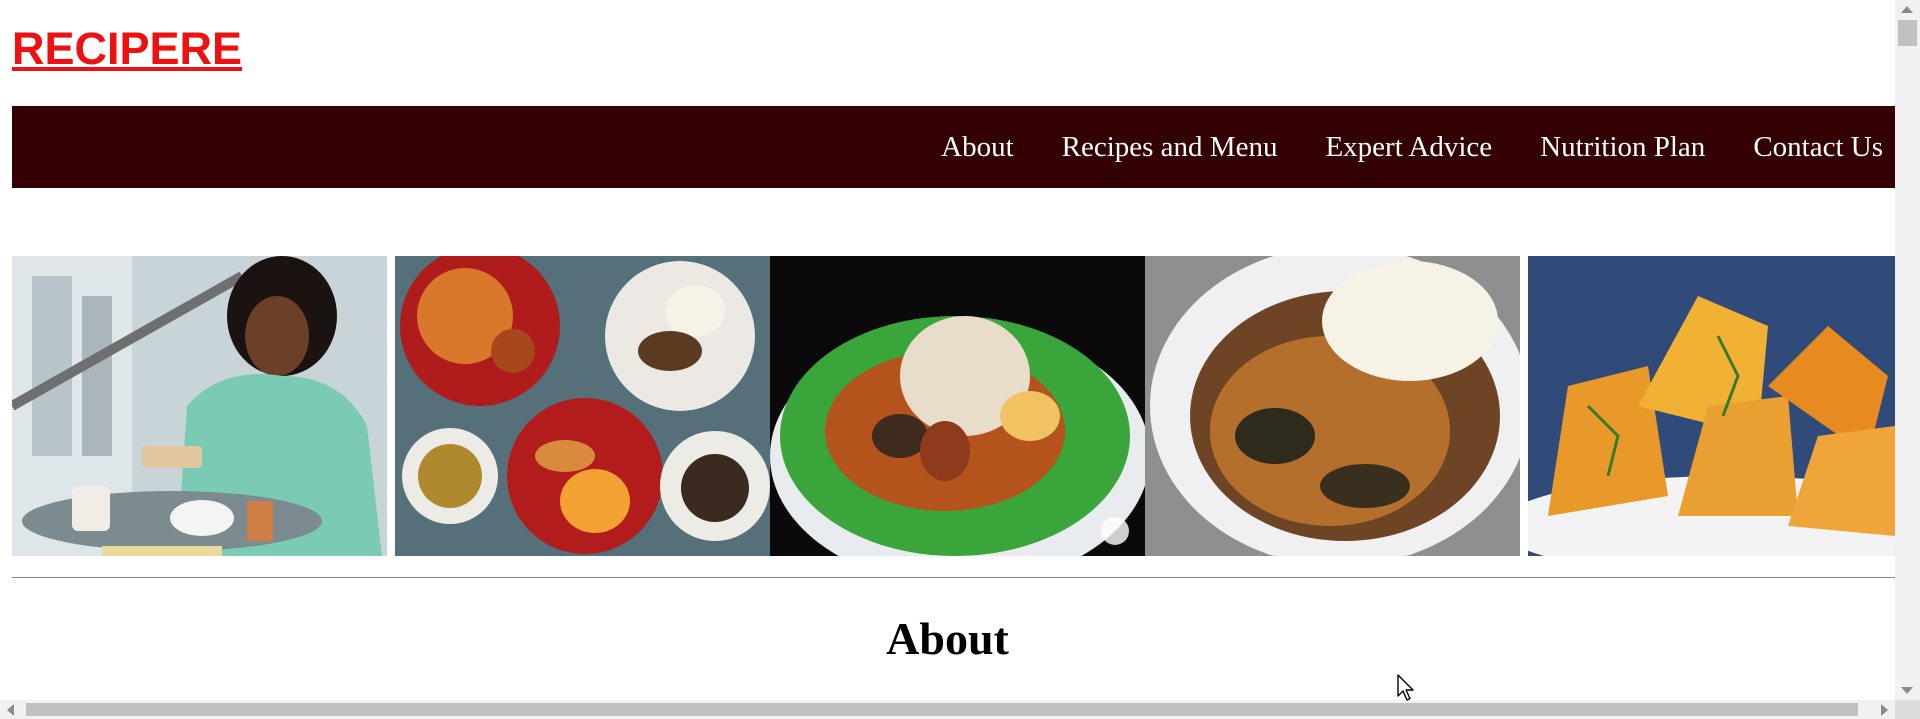  What do you see at coordinates (1332, 406) in the screenshot?
I see `gallery-image-egusi-soup-fufu` at bounding box center [1332, 406].